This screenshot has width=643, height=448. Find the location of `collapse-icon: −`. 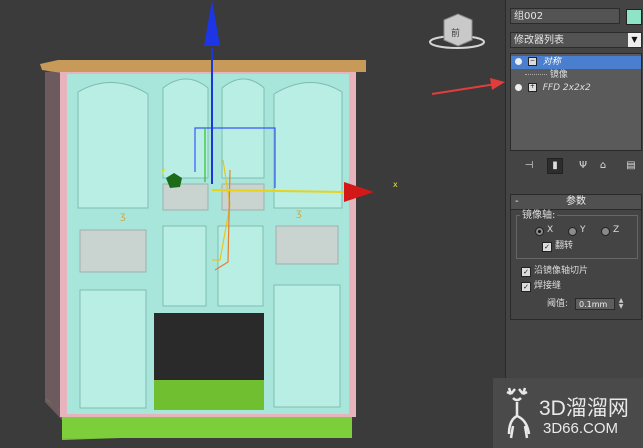

collapse-icon: − is located at coordinates (532, 61).